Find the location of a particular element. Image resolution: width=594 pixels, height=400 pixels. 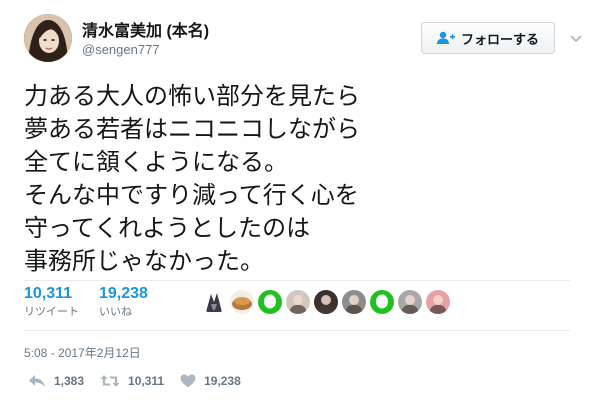

avatar is located at coordinates (48, 38).